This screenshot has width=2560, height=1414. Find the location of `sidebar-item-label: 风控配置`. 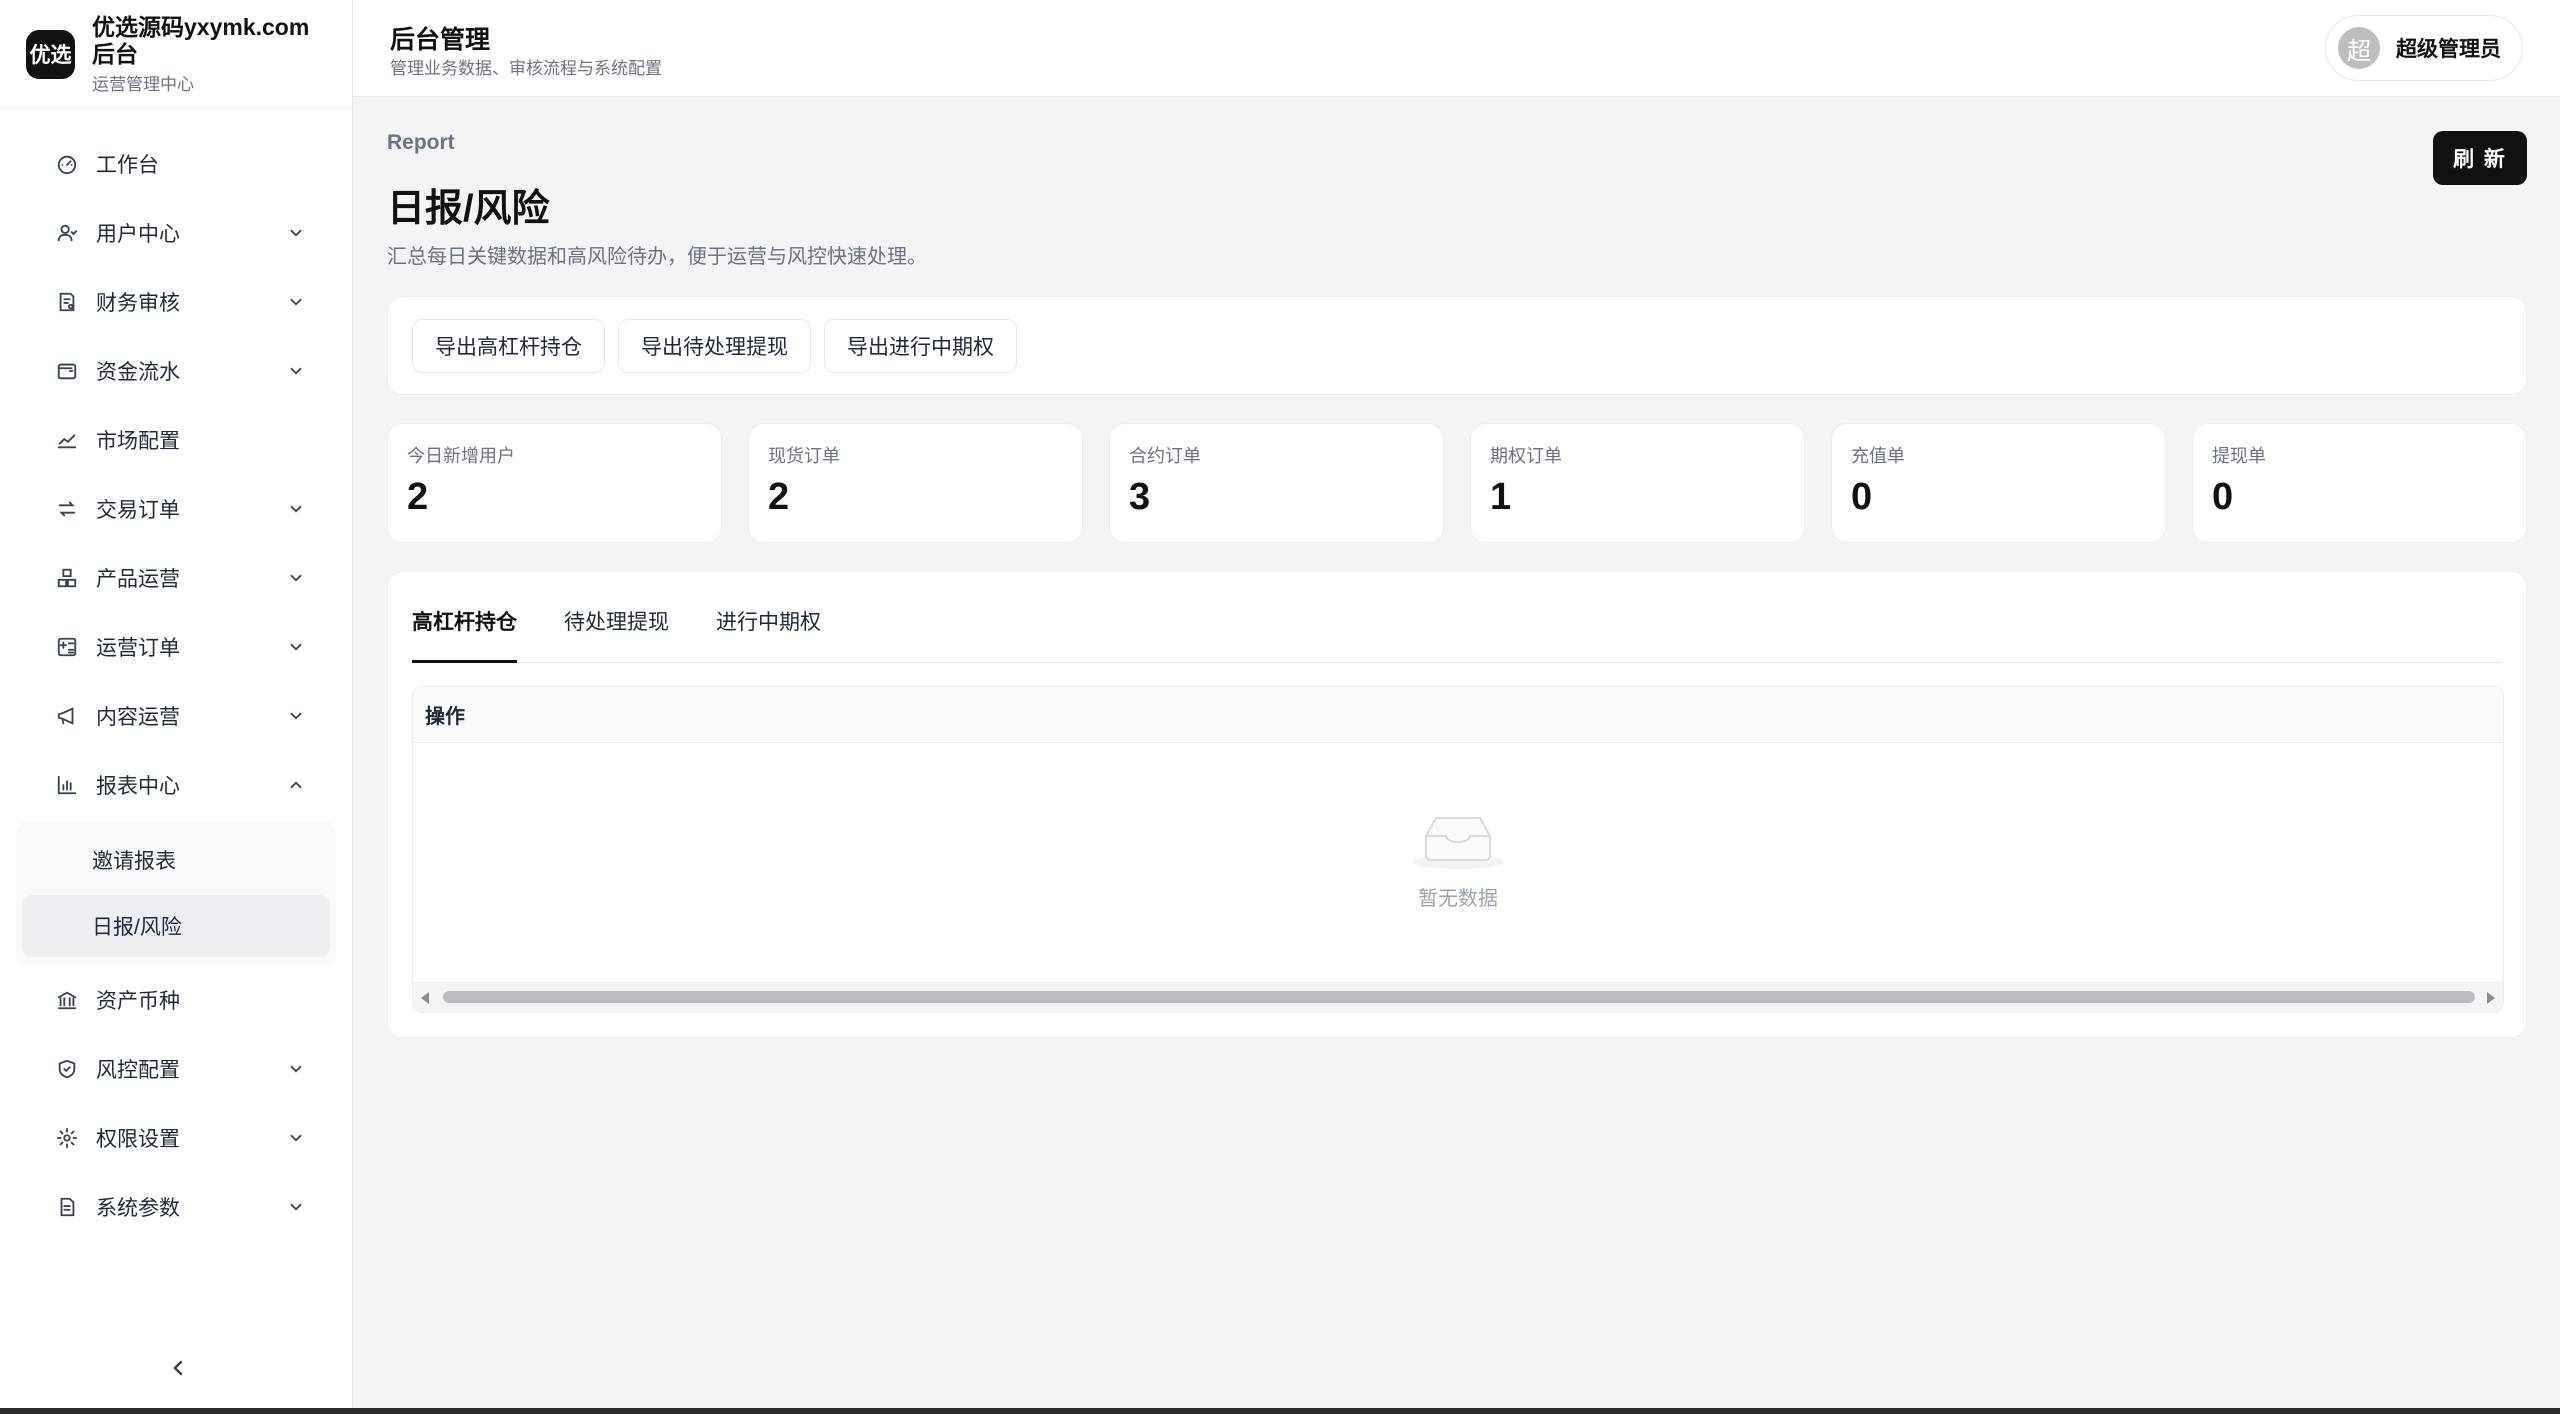

sidebar-item-label: 风控配置 is located at coordinates (138, 1070).